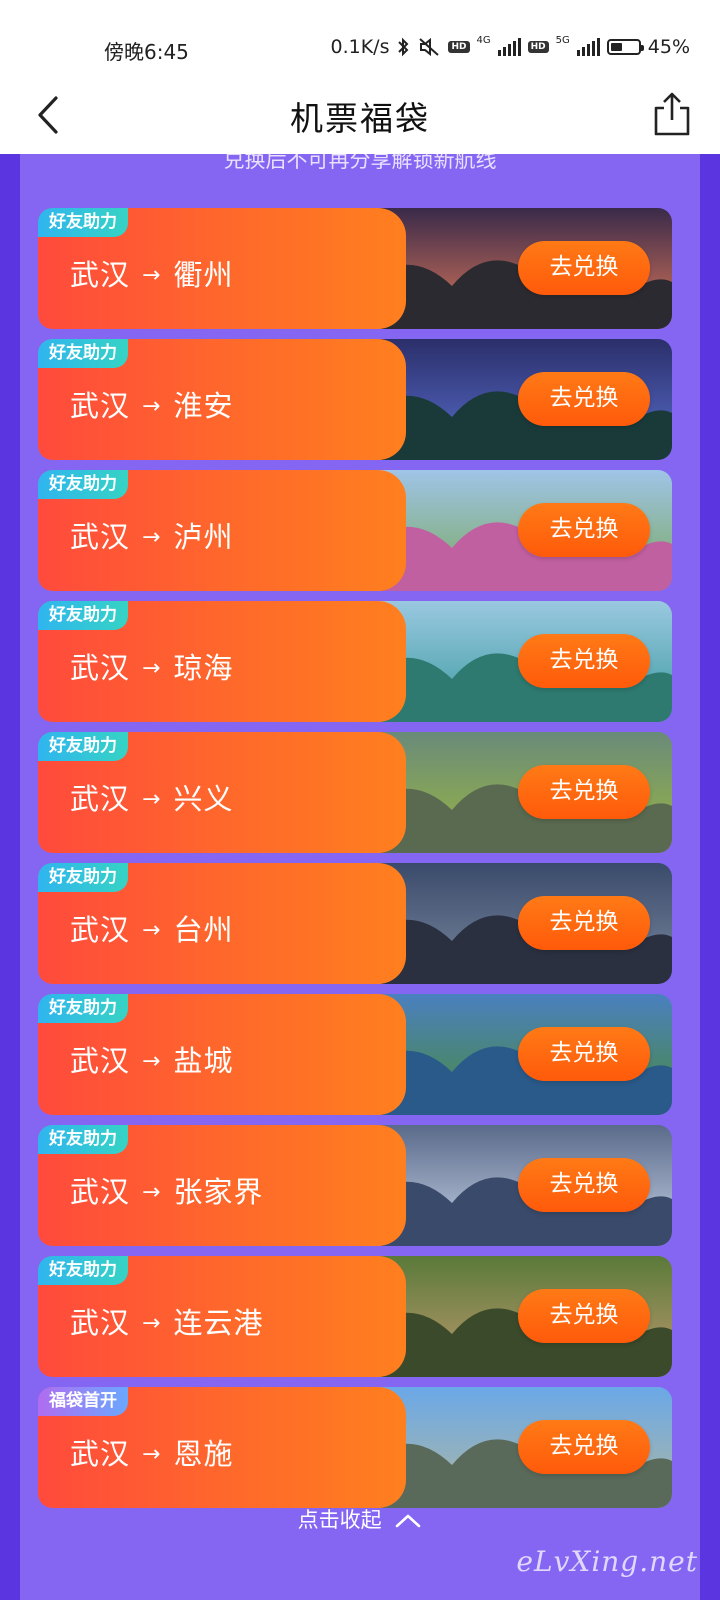  I want to click on route-card-body: 好友助力 武汉 → 连云港, so click(222, 1316).